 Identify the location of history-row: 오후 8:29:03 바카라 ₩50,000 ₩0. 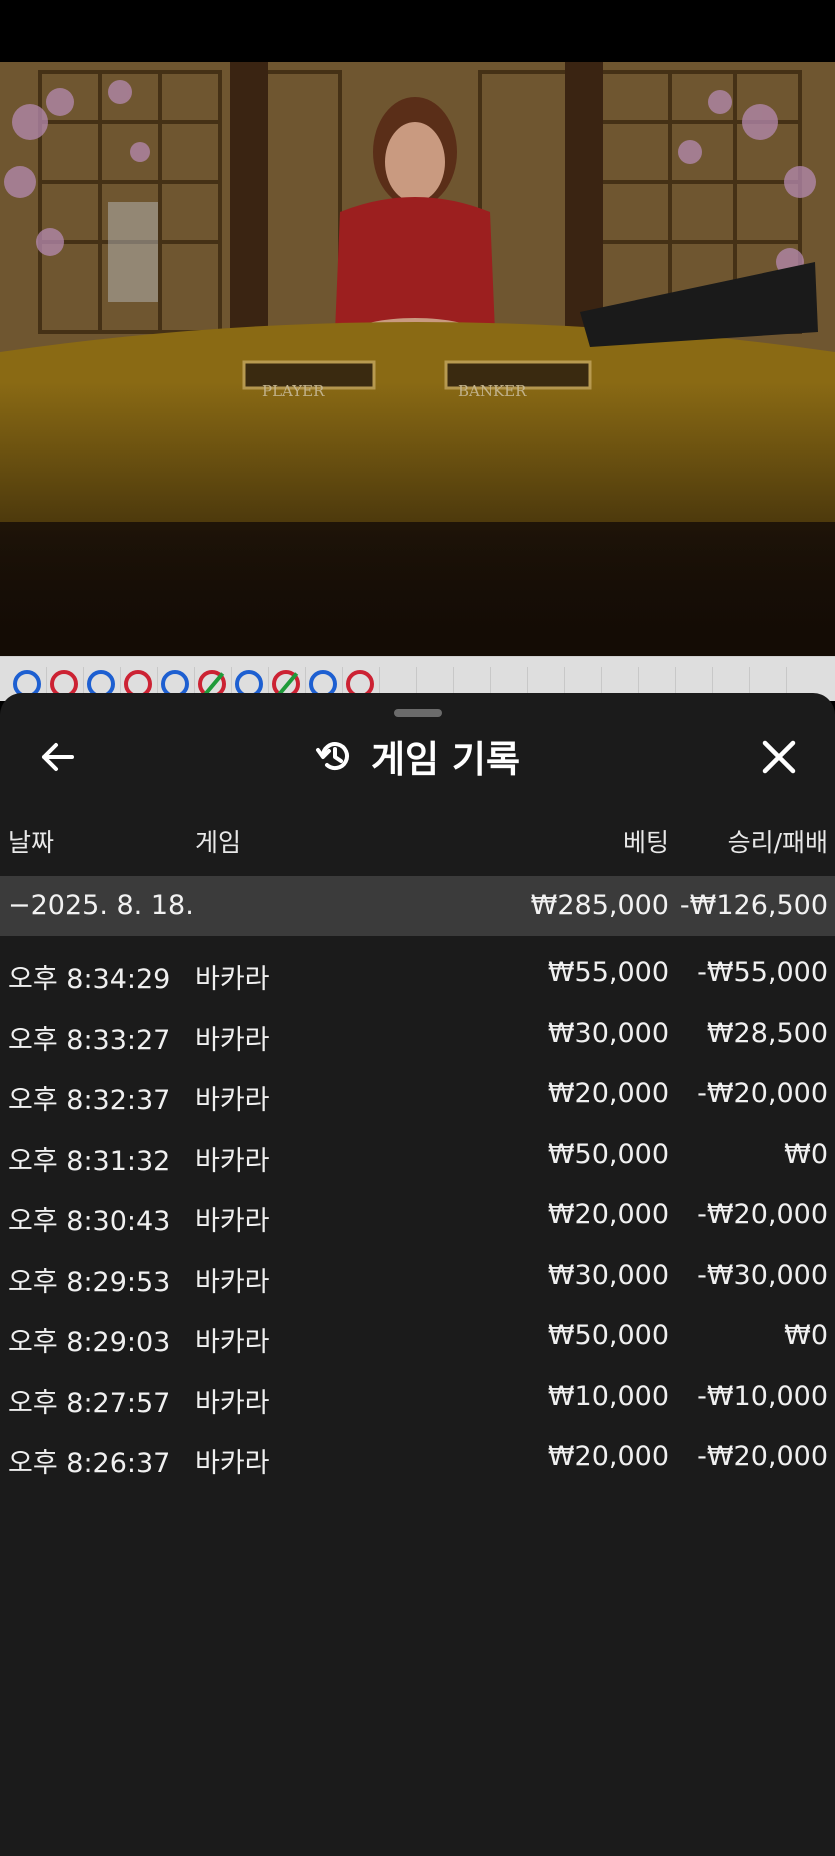
(417, 1336).